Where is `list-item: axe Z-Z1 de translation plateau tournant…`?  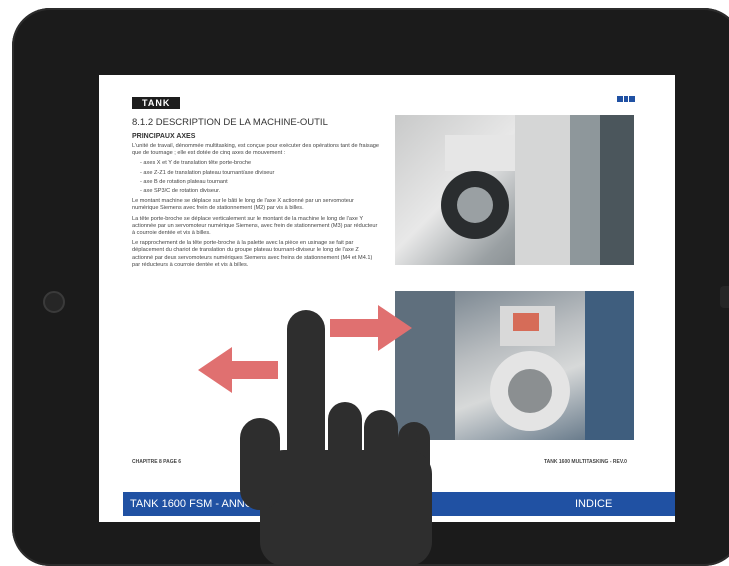
list-item: axe Z-Z1 de translation plateau tournant… is located at coordinates (260, 173).